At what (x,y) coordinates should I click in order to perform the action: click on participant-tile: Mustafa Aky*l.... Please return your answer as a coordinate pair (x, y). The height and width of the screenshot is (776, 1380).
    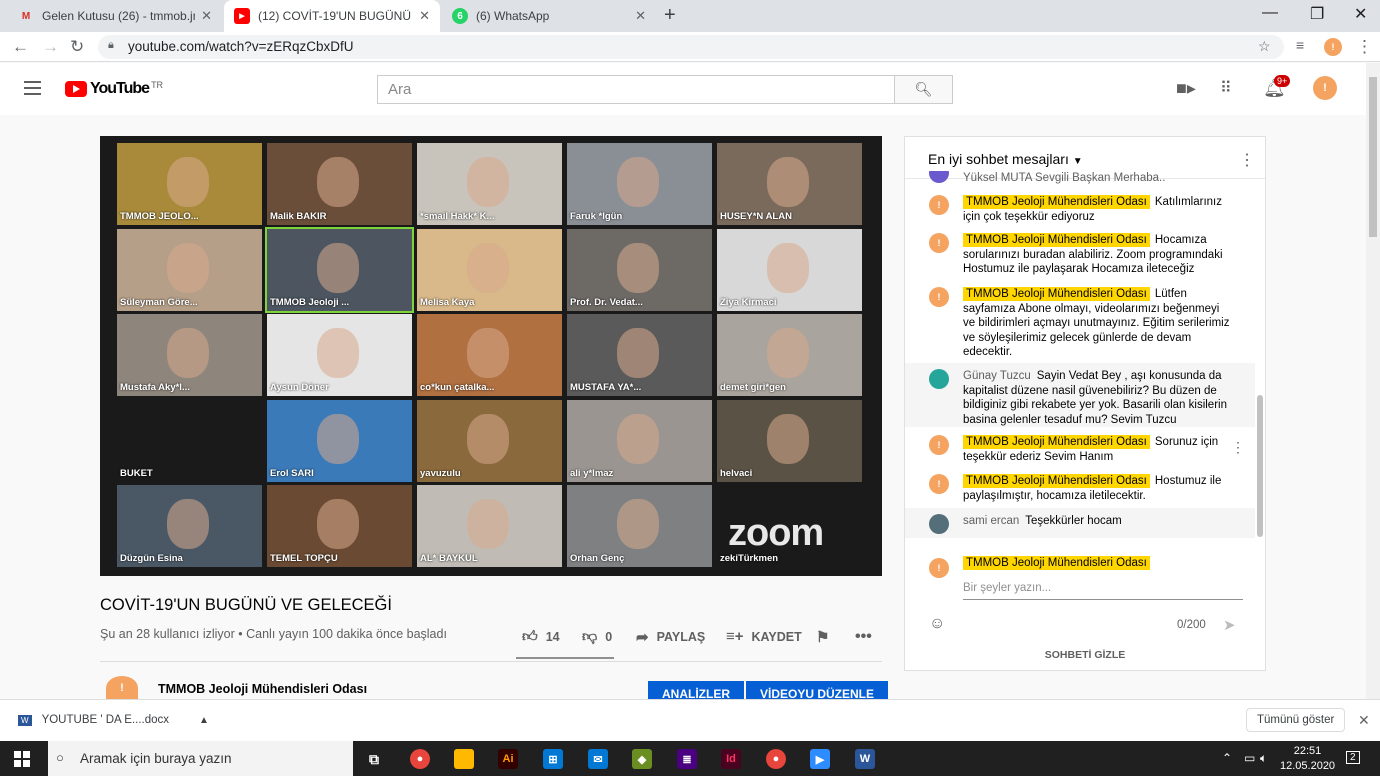
    Looking at the image, I should click on (189, 355).